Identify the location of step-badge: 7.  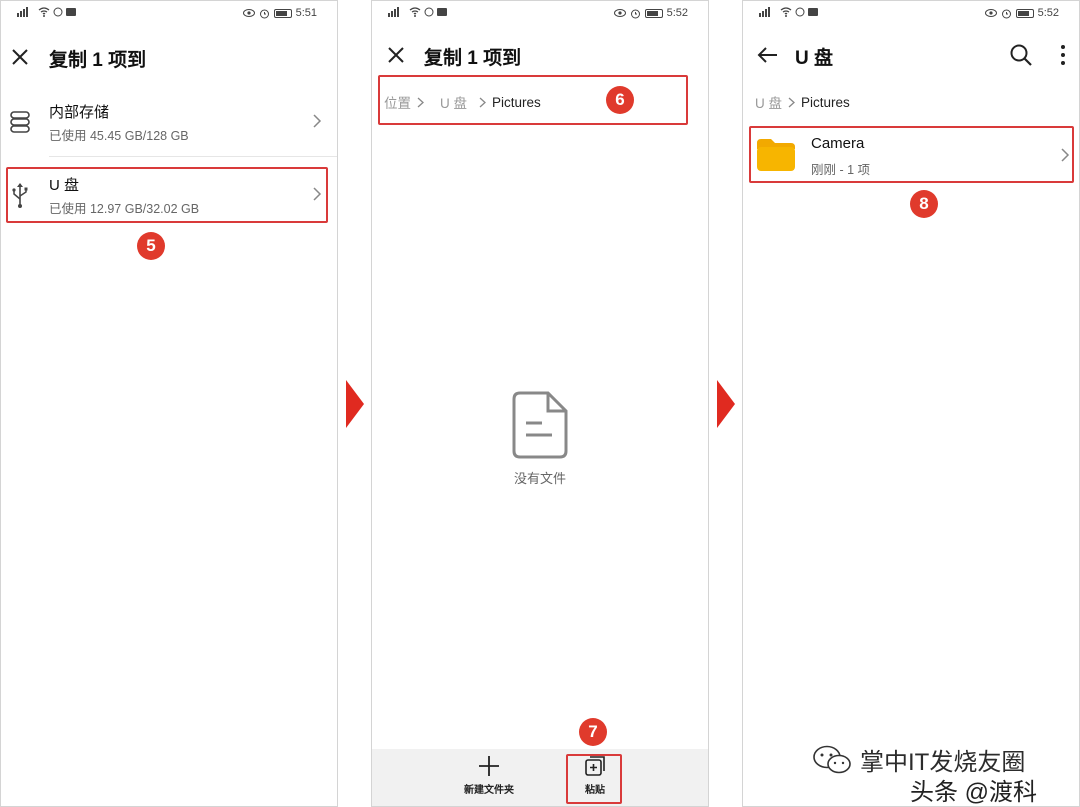
(593, 732).